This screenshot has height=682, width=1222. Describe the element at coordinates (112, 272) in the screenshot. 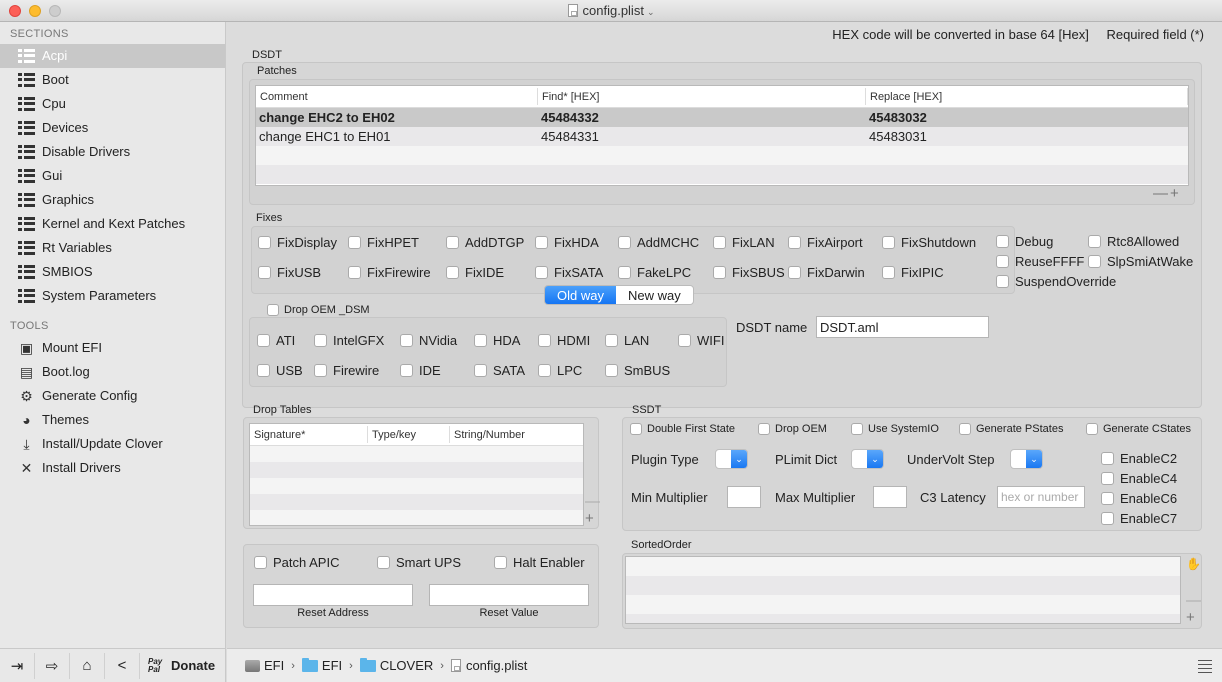

I see `sidebar-item-smbios: SMBIOS` at that location.